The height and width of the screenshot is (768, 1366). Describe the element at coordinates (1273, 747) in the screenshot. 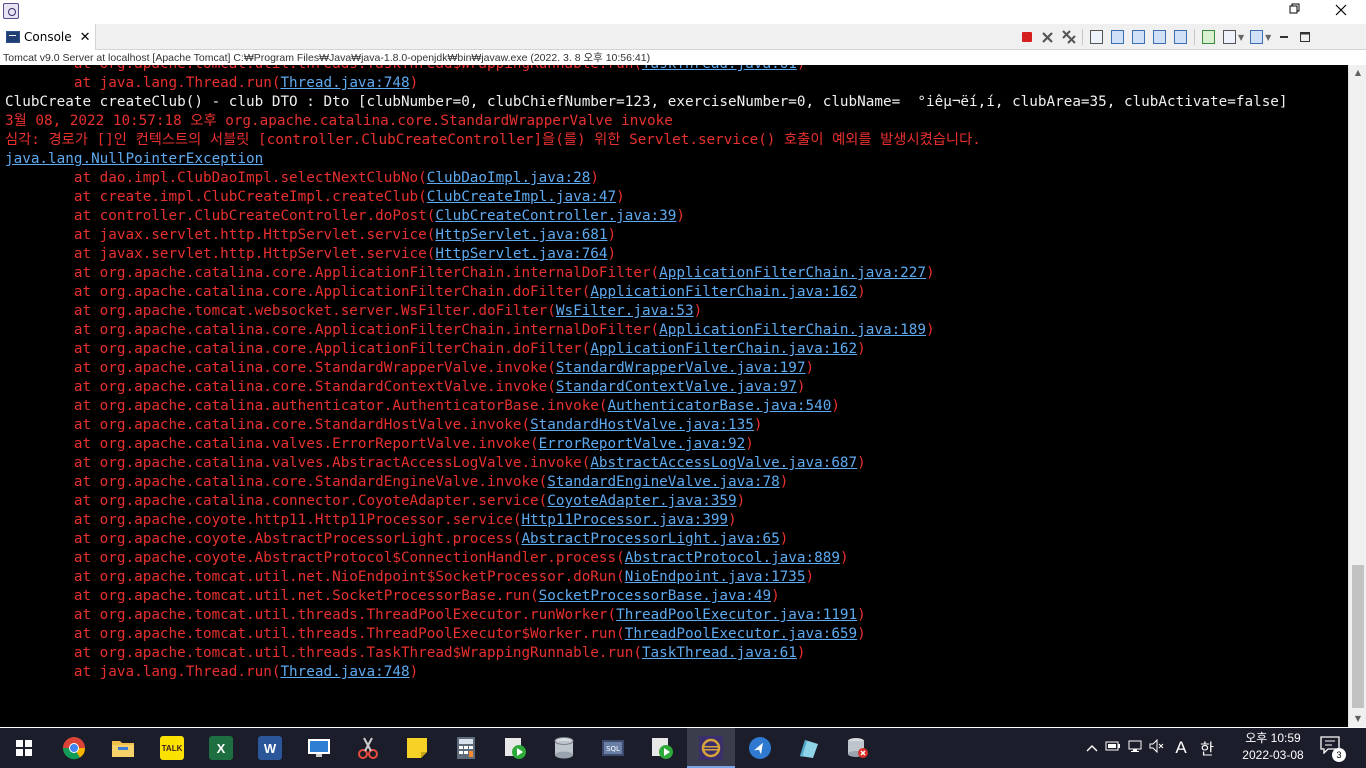

I see `taskbar-clock: 오후 10:59 2022-03-08` at that location.